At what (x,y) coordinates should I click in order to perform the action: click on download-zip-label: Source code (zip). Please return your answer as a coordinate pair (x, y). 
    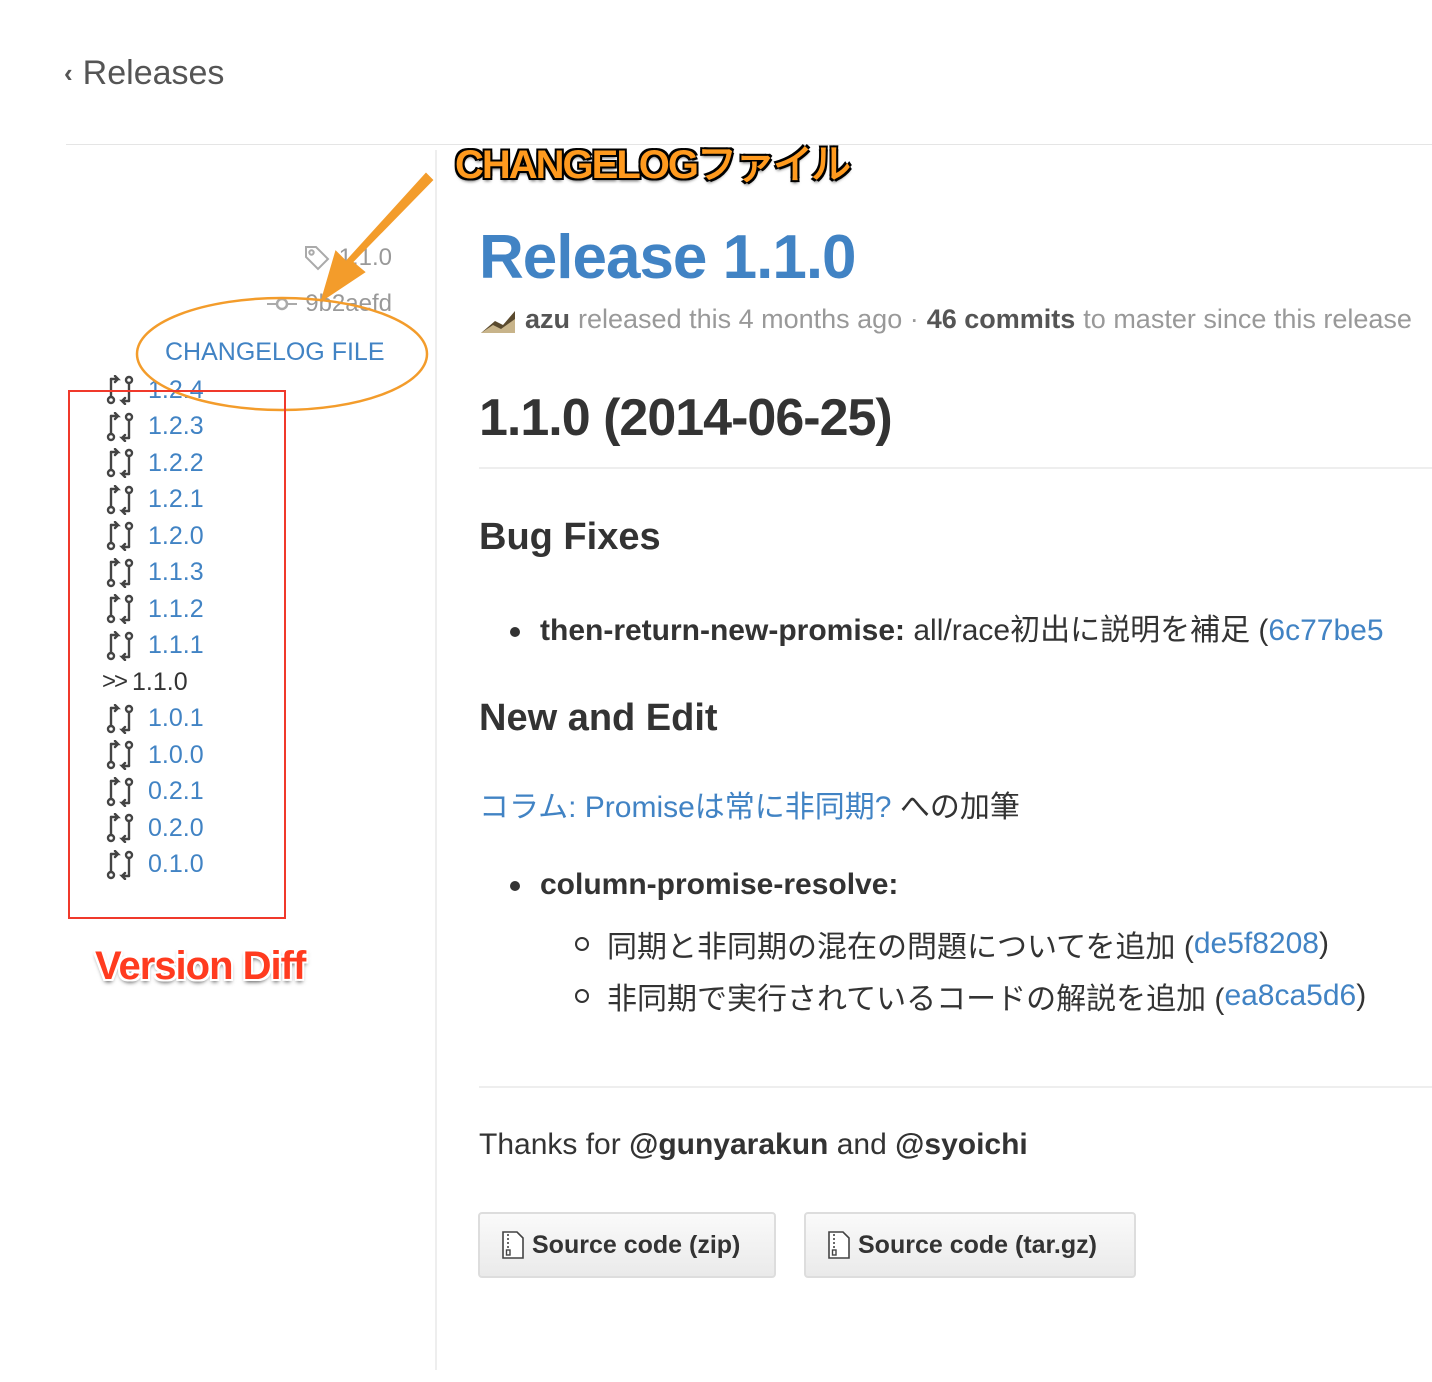
    Looking at the image, I should click on (636, 1244).